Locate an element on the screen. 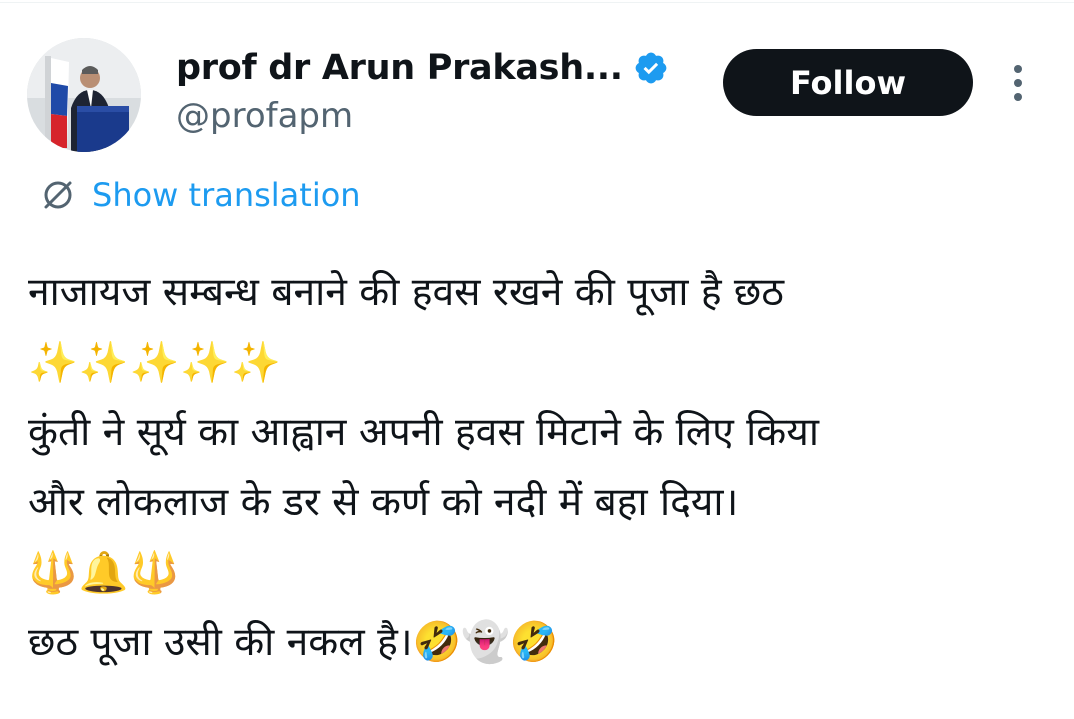  verified-badge-icon is located at coordinates (651, 68).